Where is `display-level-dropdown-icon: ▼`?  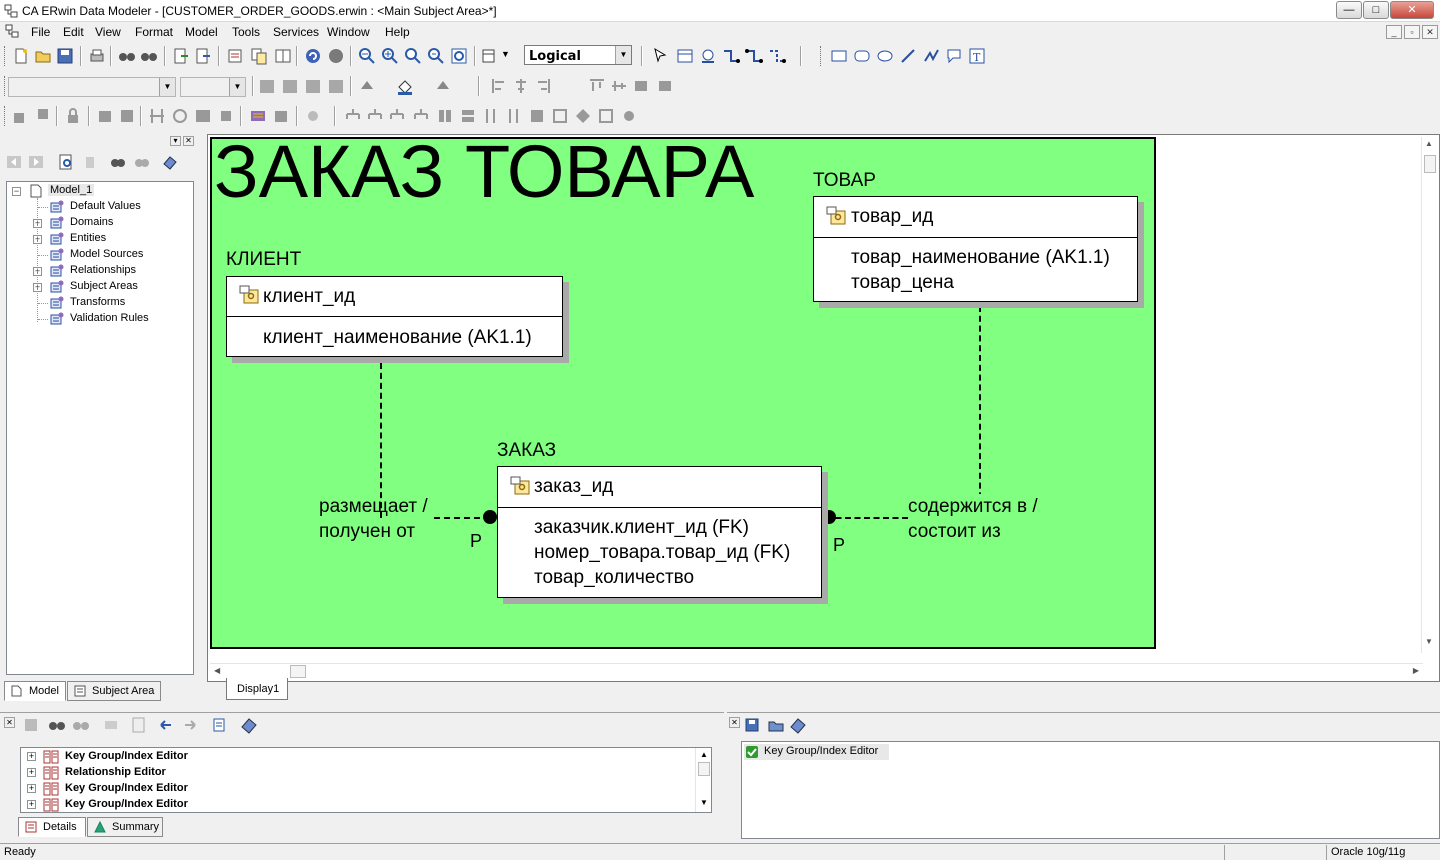 display-level-dropdown-icon: ▼ is located at coordinates (505, 54).